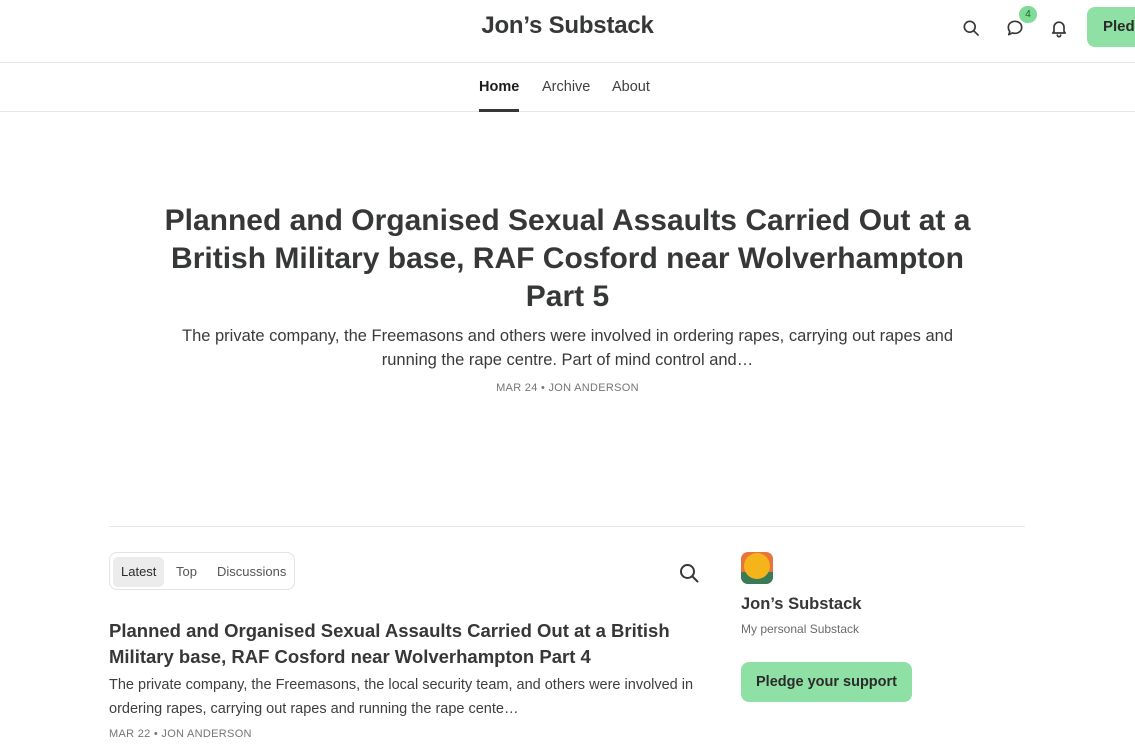  I want to click on section-divider, so click(567, 526).